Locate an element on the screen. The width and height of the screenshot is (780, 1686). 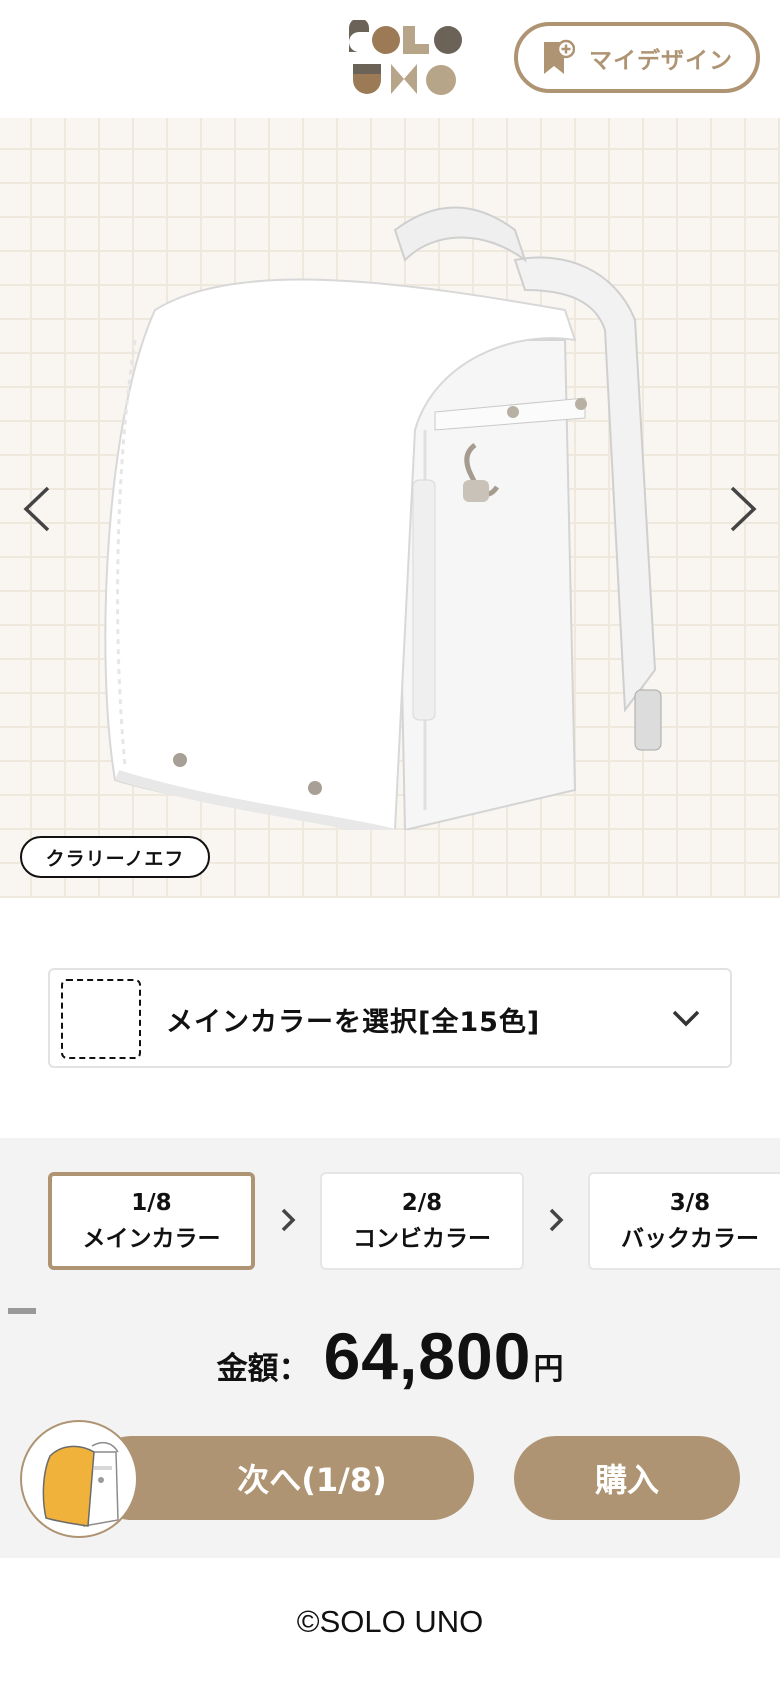
bookmark-plus-icon is located at coordinates (559, 56).